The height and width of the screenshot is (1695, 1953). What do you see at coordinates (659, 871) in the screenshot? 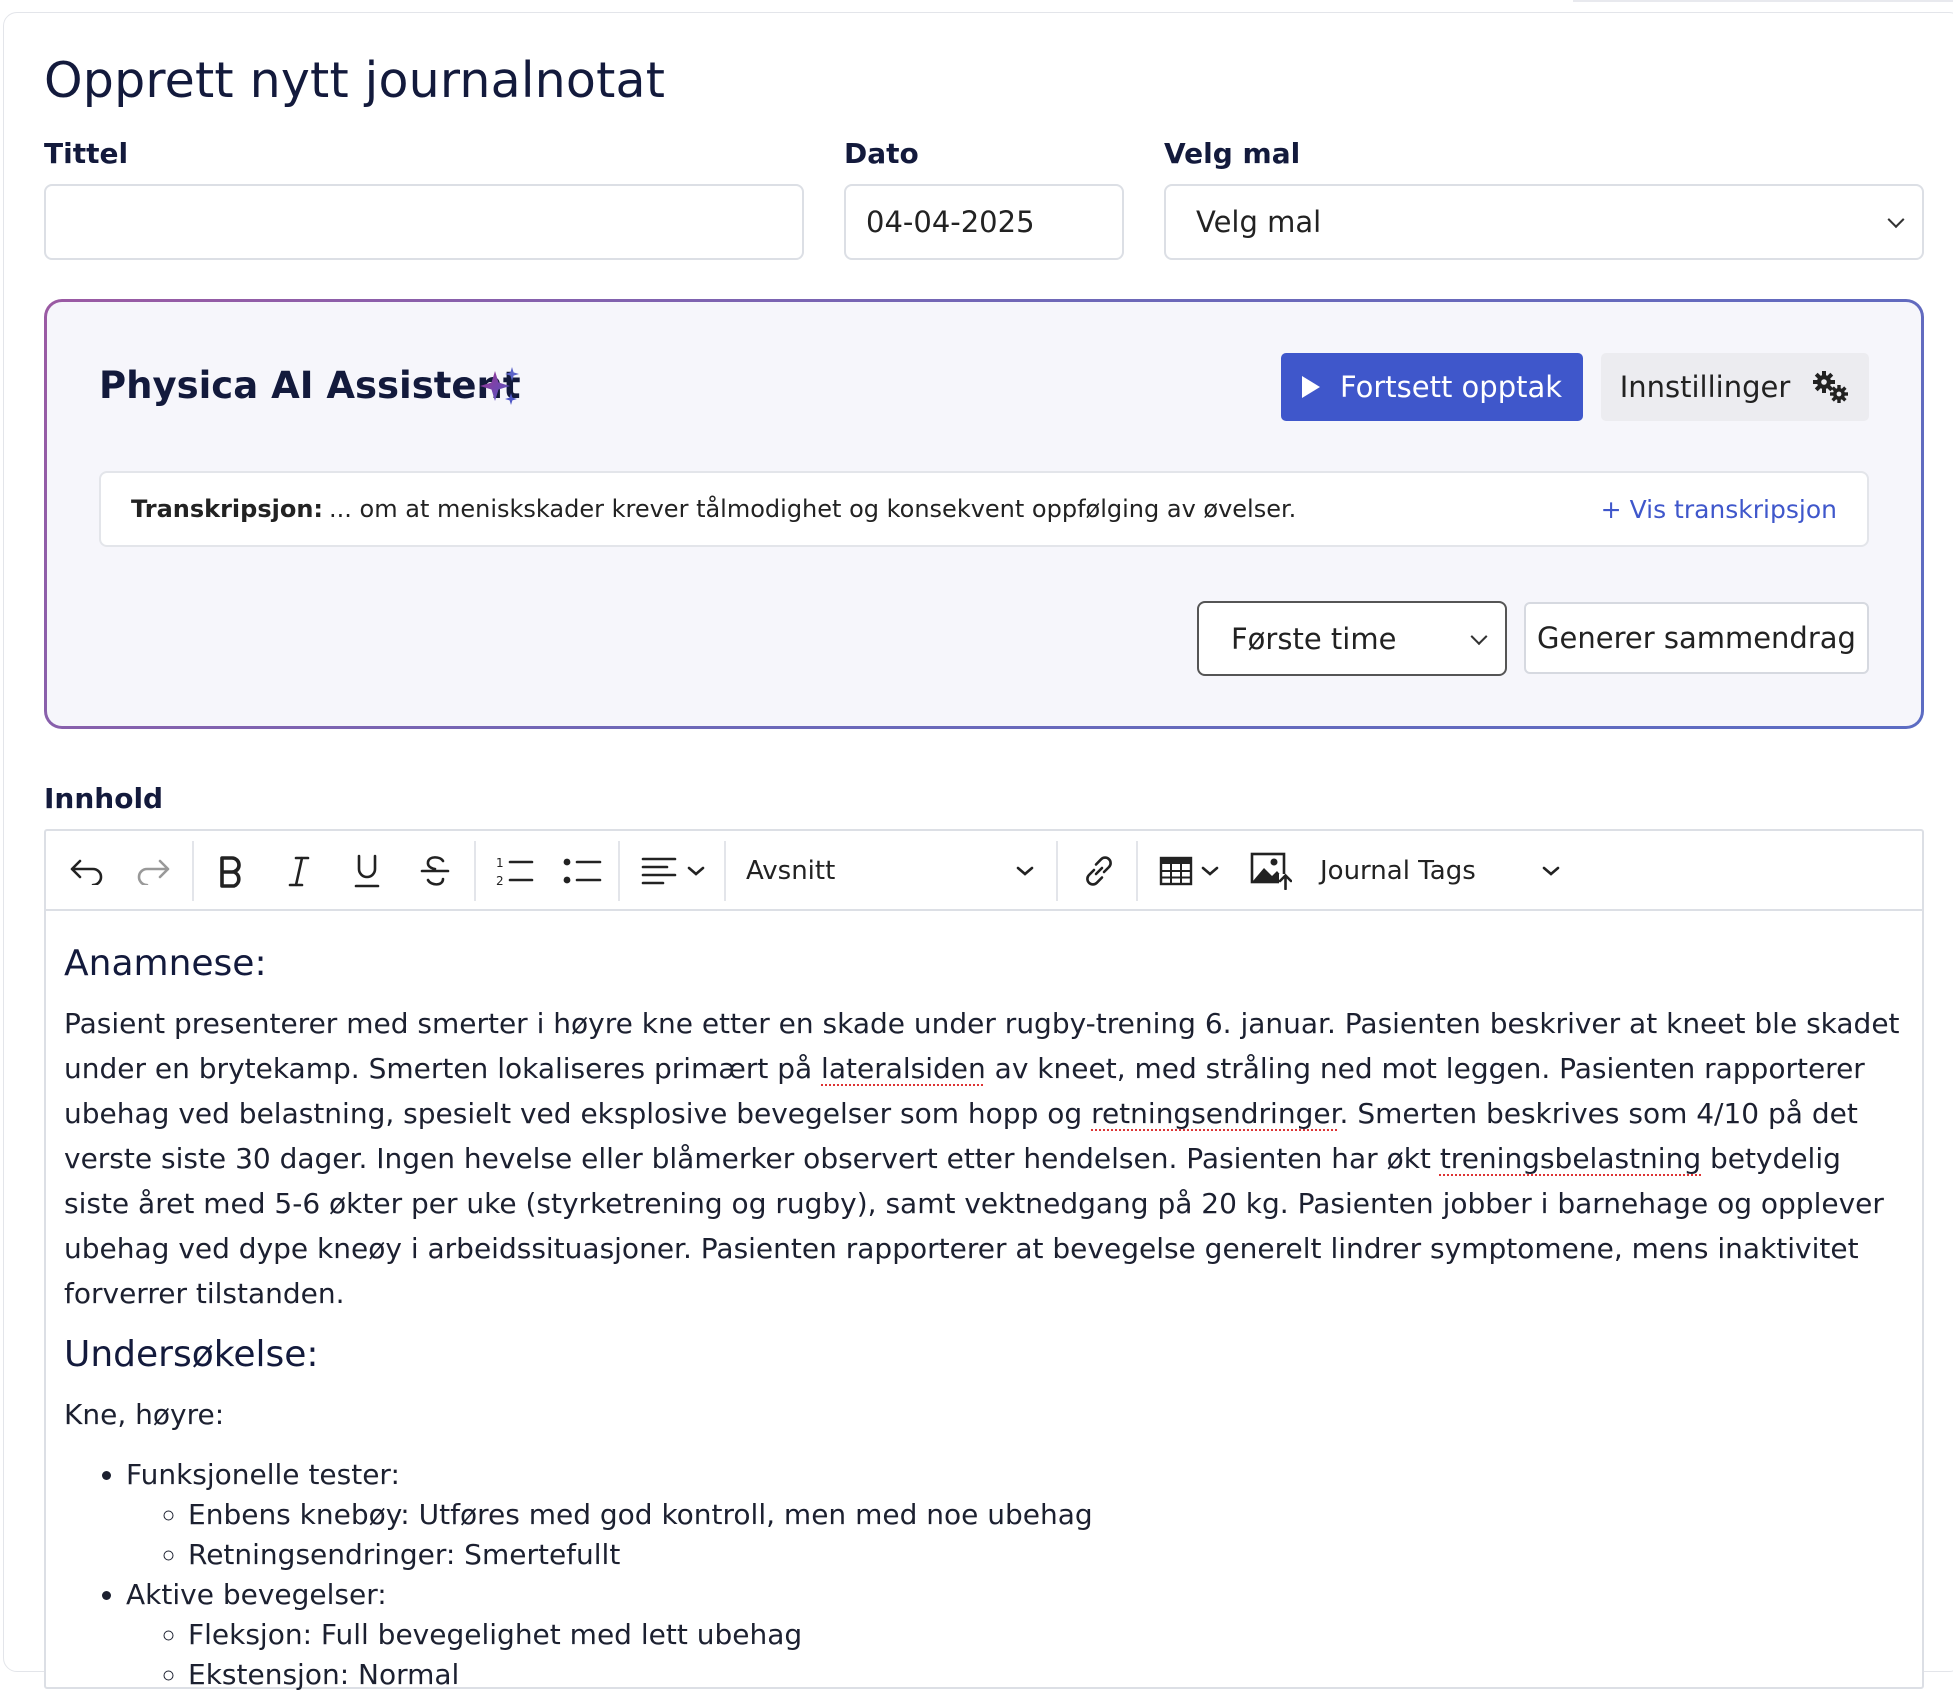
I see `align-left-icon` at bounding box center [659, 871].